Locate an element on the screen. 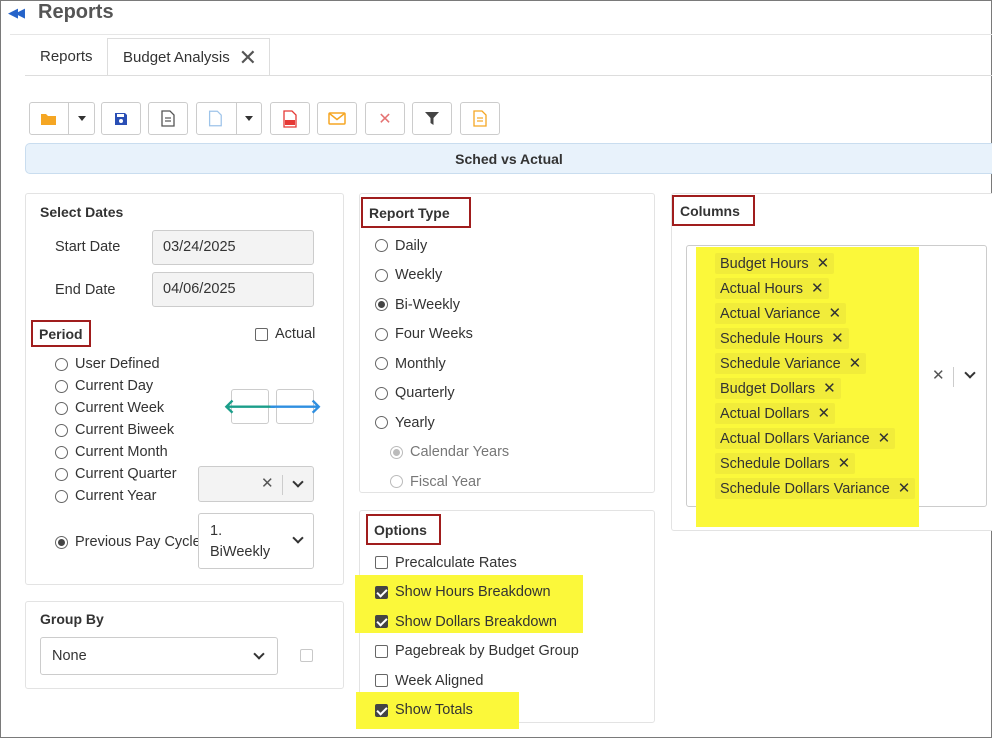  save-icon is located at coordinates (121, 118).